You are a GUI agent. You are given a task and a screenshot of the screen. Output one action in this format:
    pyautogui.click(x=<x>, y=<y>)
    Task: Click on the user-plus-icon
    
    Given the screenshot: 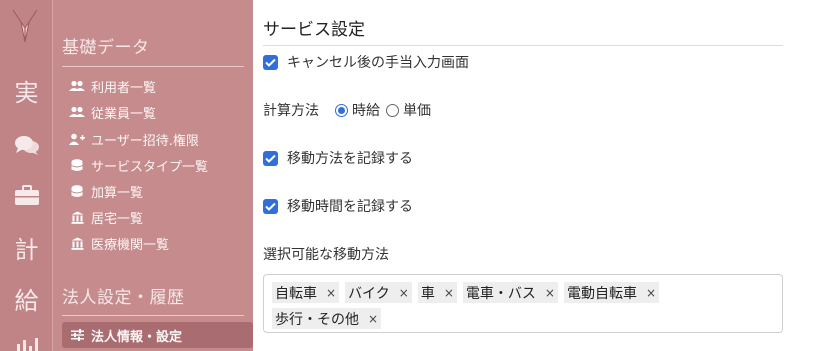 What is the action you would take?
    pyautogui.click(x=77, y=139)
    